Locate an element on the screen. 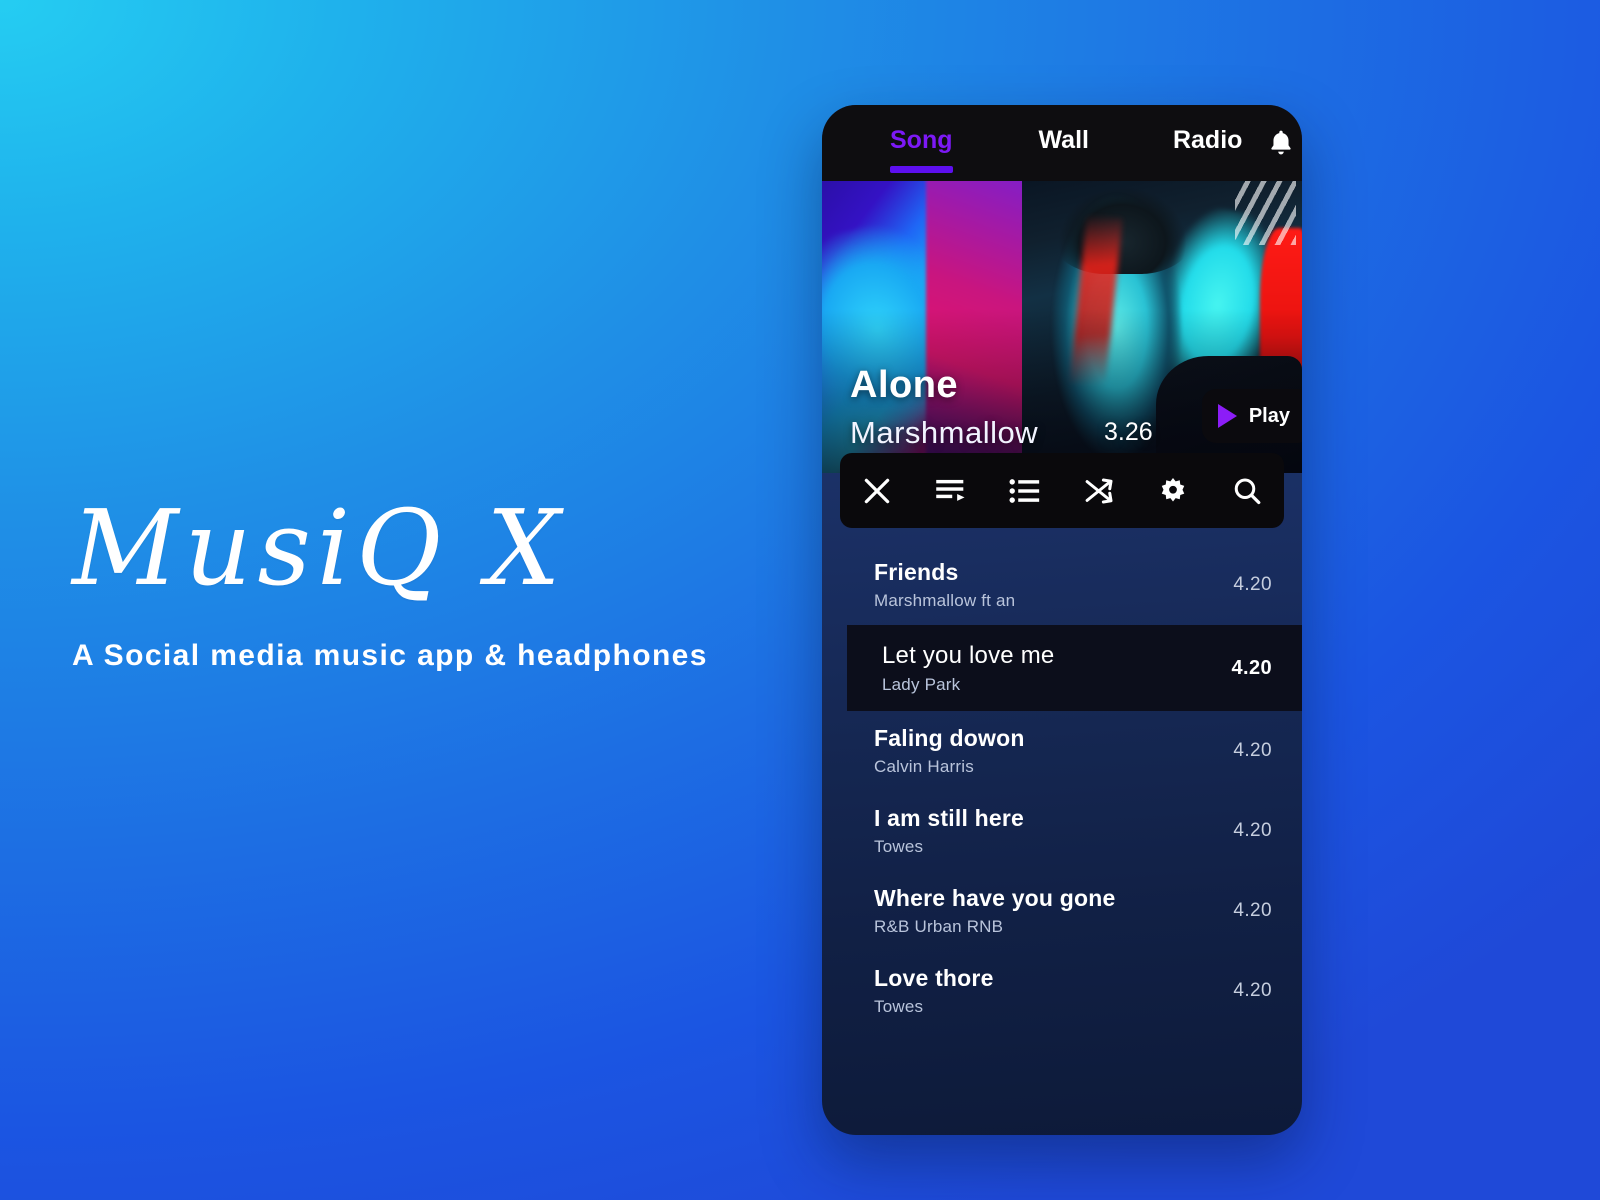 This screenshot has height=1200, width=1600. nav-tabs: Song Wall Radio is located at coordinates (1044, 149).